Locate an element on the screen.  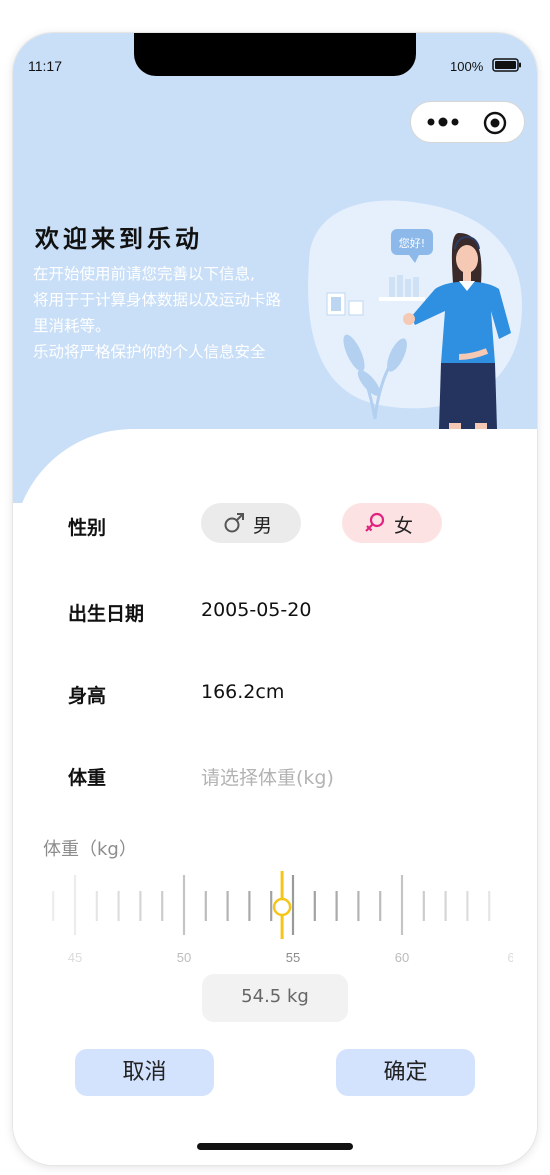
intro-line: 将用于于计算身体数据以及运动卡路里消耗等。 is located at coordinates (157, 313).